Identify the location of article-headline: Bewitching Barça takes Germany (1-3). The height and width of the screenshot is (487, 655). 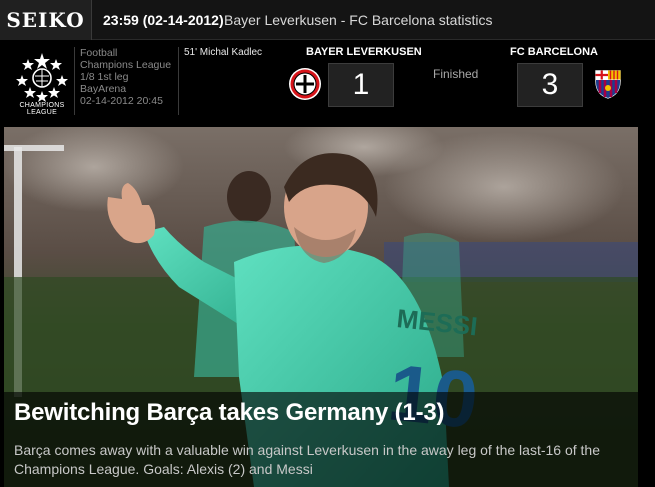
(229, 413).